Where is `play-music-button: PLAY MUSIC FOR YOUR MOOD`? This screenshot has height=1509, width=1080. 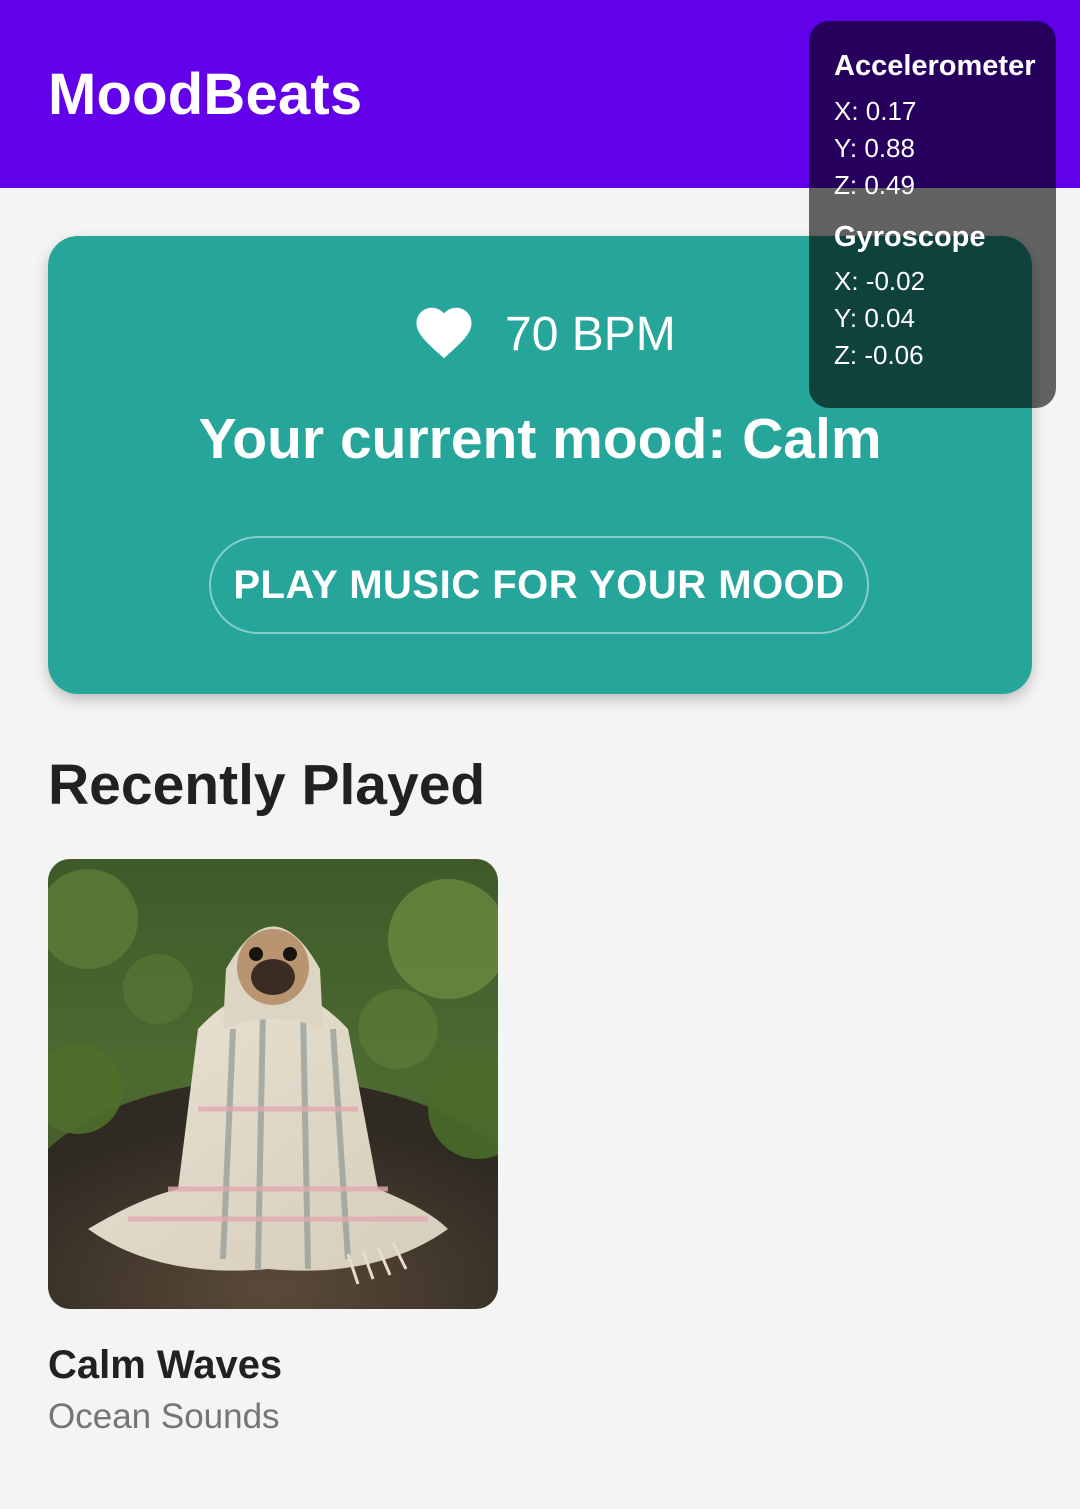
play-music-button: PLAY MUSIC FOR YOUR MOOD is located at coordinates (539, 585).